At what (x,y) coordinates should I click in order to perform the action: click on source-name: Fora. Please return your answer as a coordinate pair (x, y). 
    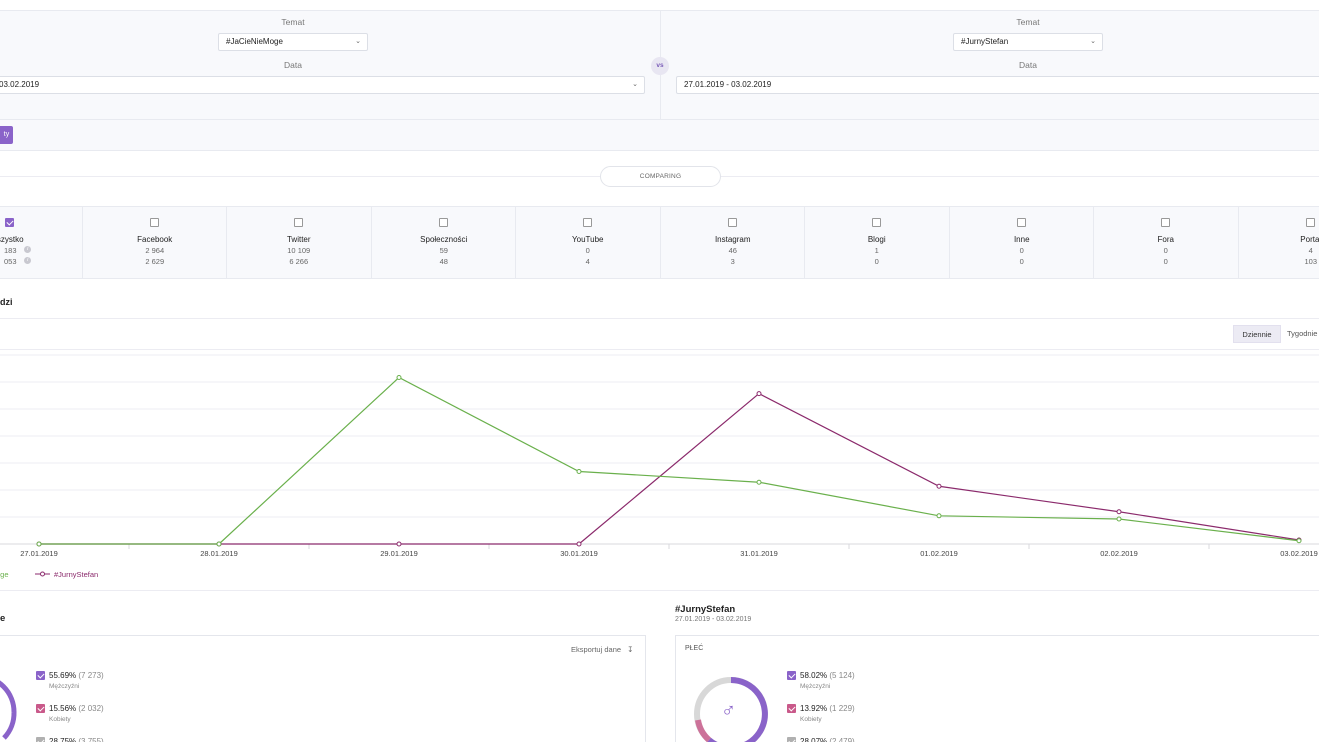
    Looking at the image, I should click on (1165, 239).